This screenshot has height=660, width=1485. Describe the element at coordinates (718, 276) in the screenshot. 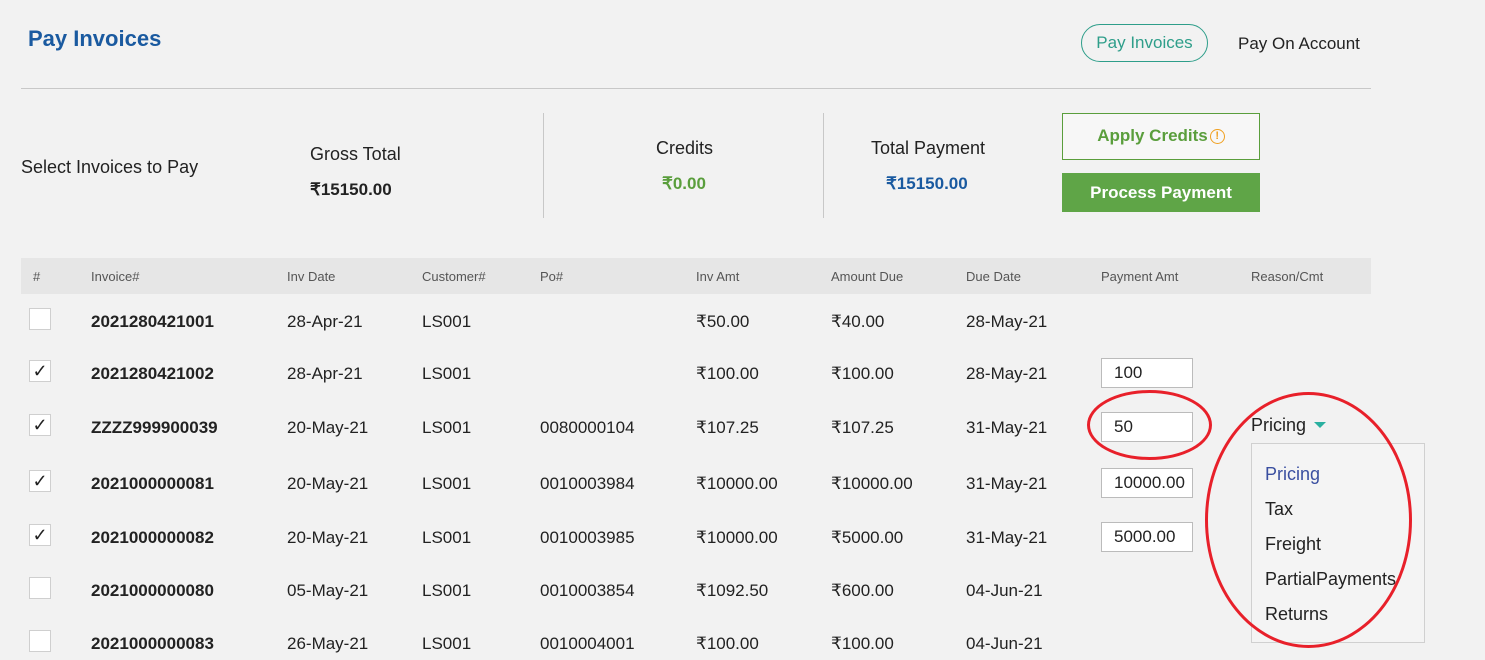

I see `column-header-inv-amt: Inv Amt` at that location.